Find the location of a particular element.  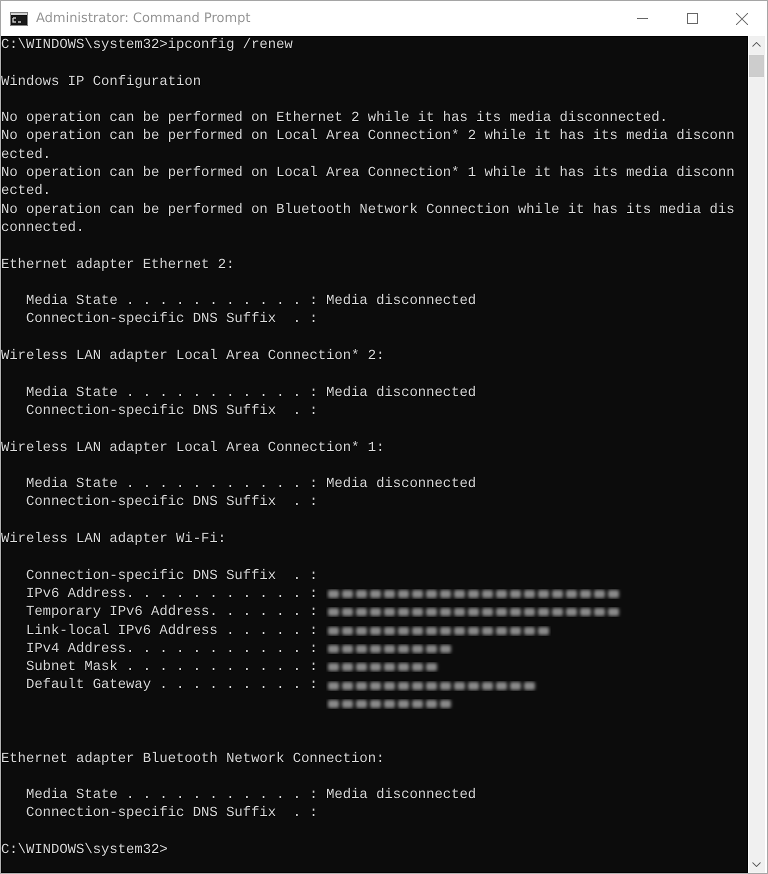

console-text: connected. is located at coordinates (42, 228).